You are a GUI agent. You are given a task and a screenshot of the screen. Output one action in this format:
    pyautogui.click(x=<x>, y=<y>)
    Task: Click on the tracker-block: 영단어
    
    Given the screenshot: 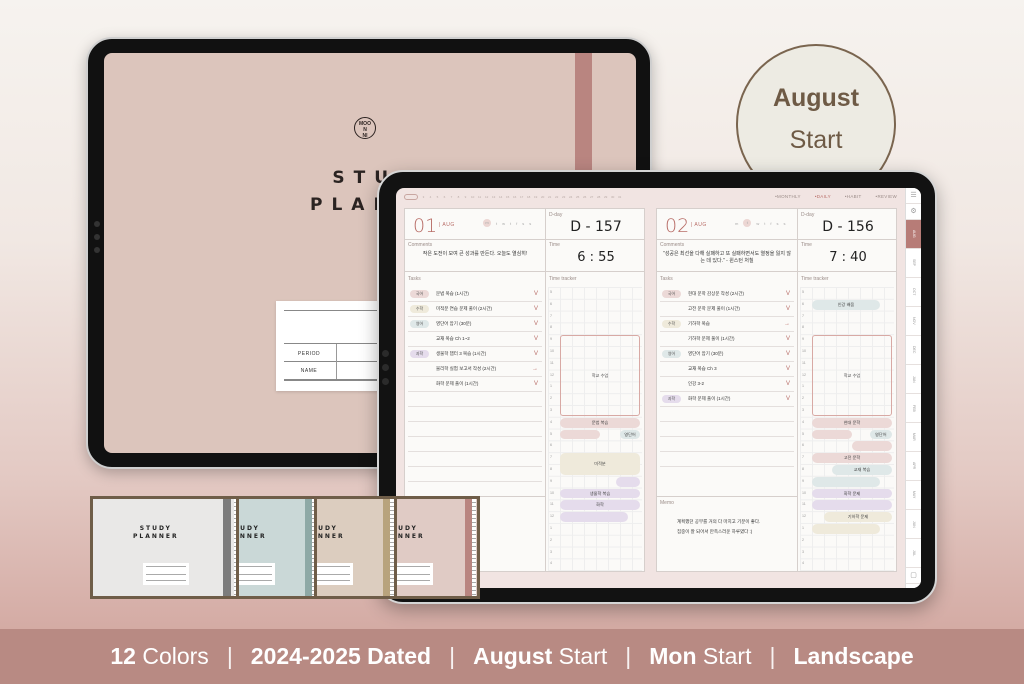 What is the action you would take?
    pyautogui.click(x=880, y=434)
    